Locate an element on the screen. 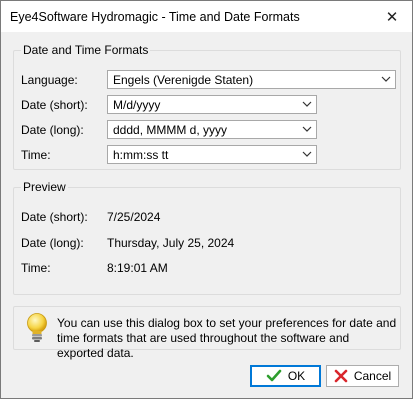  close-icon: ✕ is located at coordinates (392, 17).